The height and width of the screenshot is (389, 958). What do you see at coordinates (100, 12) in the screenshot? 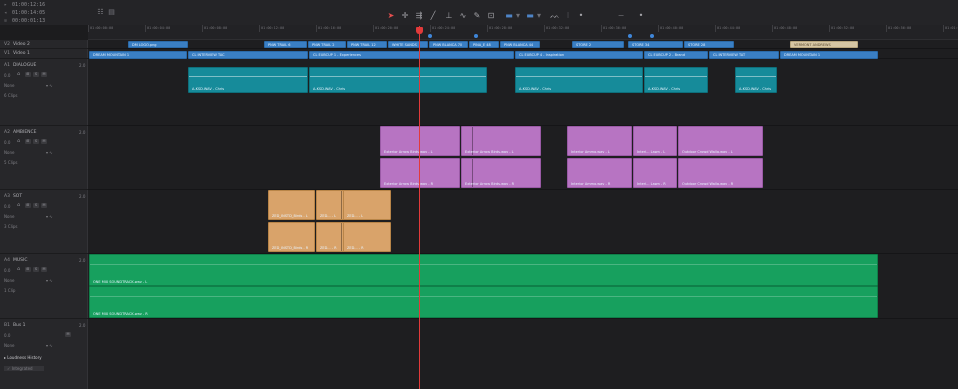
I see `track-height-icon: ☷` at bounding box center [100, 12].